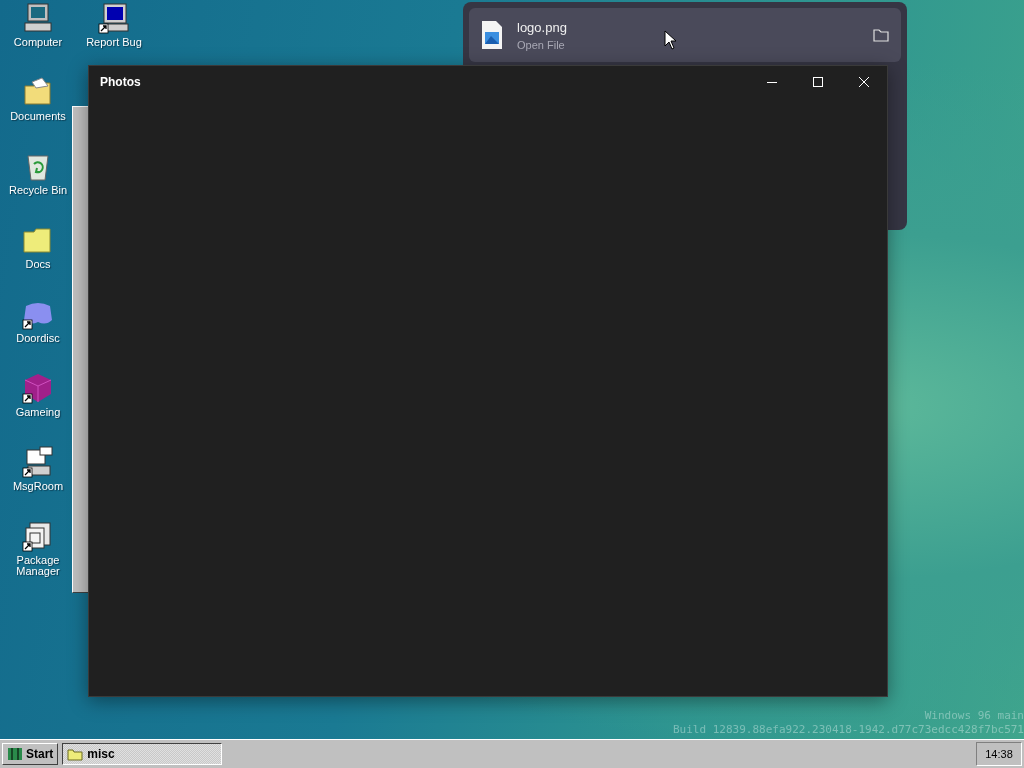 The image size is (1024, 768). Describe the element at coordinates (492, 35) in the screenshot. I see `image-file-icon` at that location.